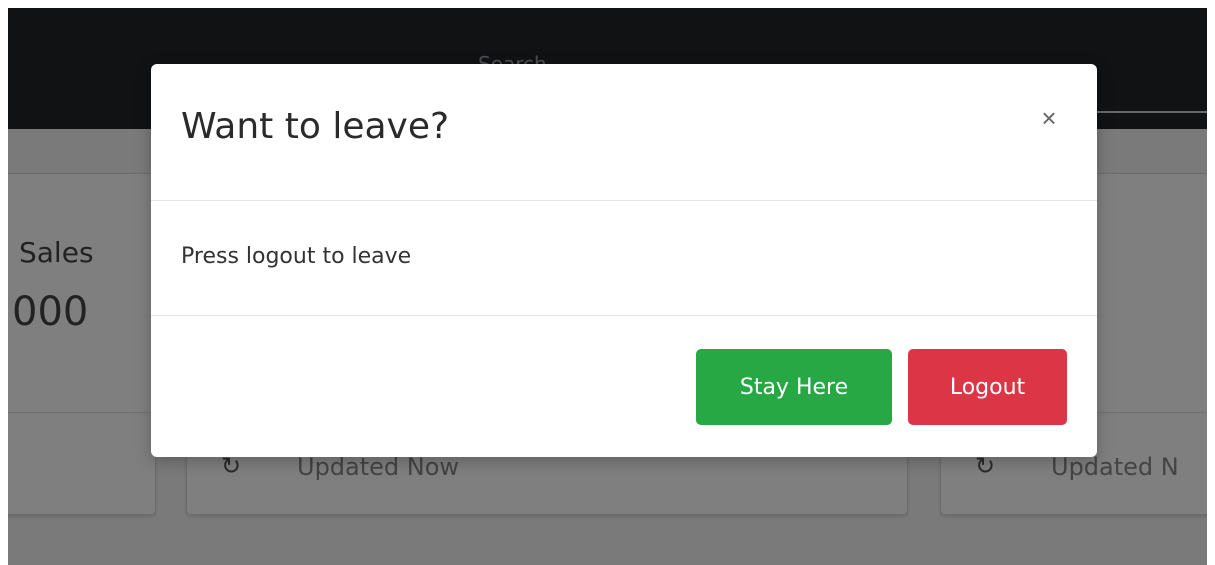 The width and height of the screenshot is (1215, 565). Describe the element at coordinates (987, 387) in the screenshot. I see `logout-button: Logout` at that location.